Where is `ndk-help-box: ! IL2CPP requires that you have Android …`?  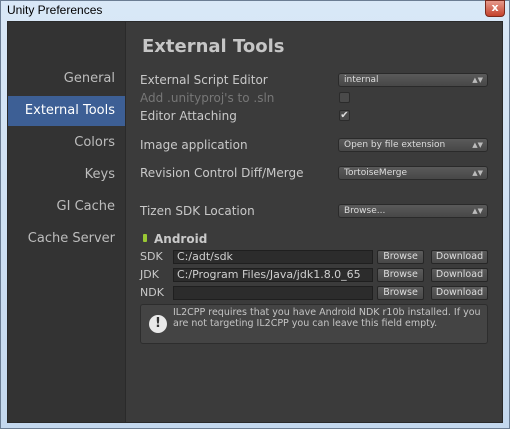 ndk-help-box: ! IL2CPP requires that you have Android … is located at coordinates (314, 324).